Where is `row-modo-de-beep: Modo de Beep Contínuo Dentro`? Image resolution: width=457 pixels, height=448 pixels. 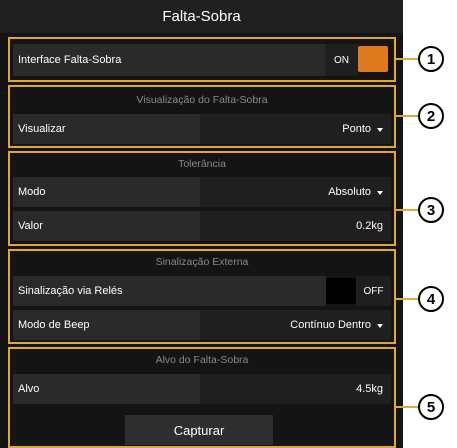
row-modo-de-beep: Modo de Beep Contínuo Dentro is located at coordinates (202, 325).